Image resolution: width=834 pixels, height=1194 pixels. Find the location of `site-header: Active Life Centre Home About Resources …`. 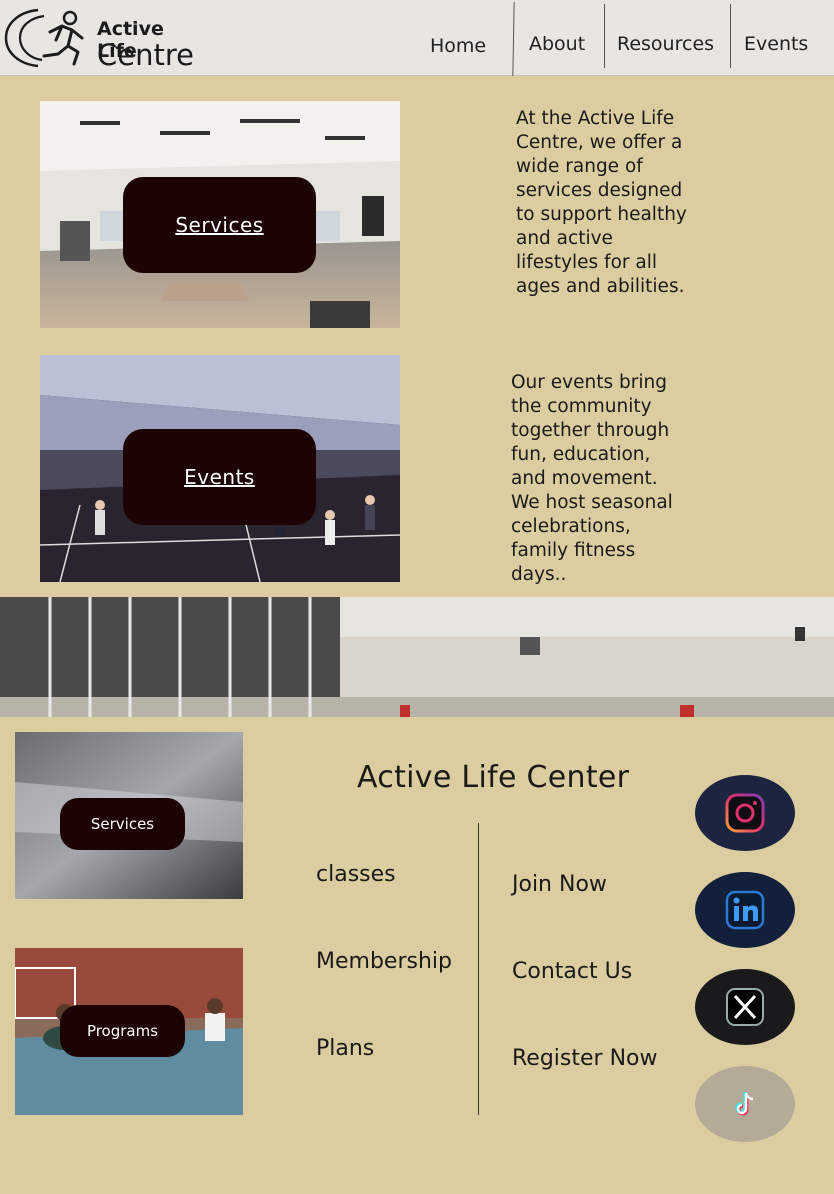

site-header: Active Life Centre Home About Resources … is located at coordinates (417, 38).